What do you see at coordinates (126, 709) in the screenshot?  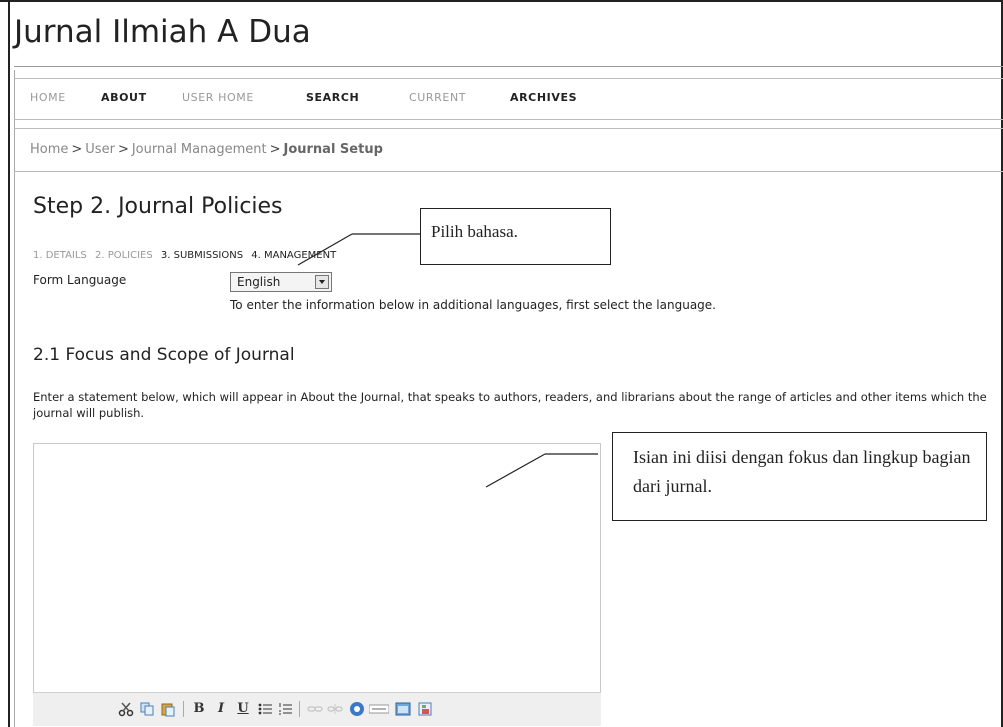 I see `cut-icon` at bounding box center [126, 709].